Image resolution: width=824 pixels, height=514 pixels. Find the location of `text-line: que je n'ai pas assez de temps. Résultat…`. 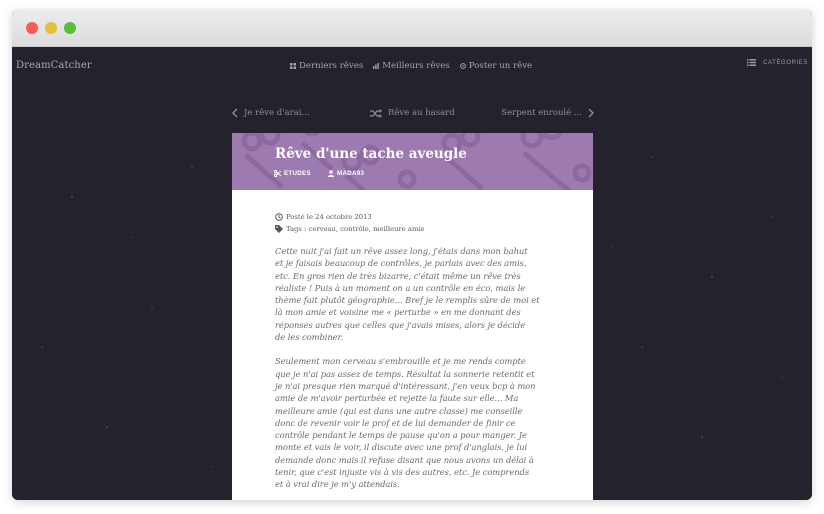

text-line: que je n'ai pas assez de temps. Résultat… is located at coordinates (405, 373).